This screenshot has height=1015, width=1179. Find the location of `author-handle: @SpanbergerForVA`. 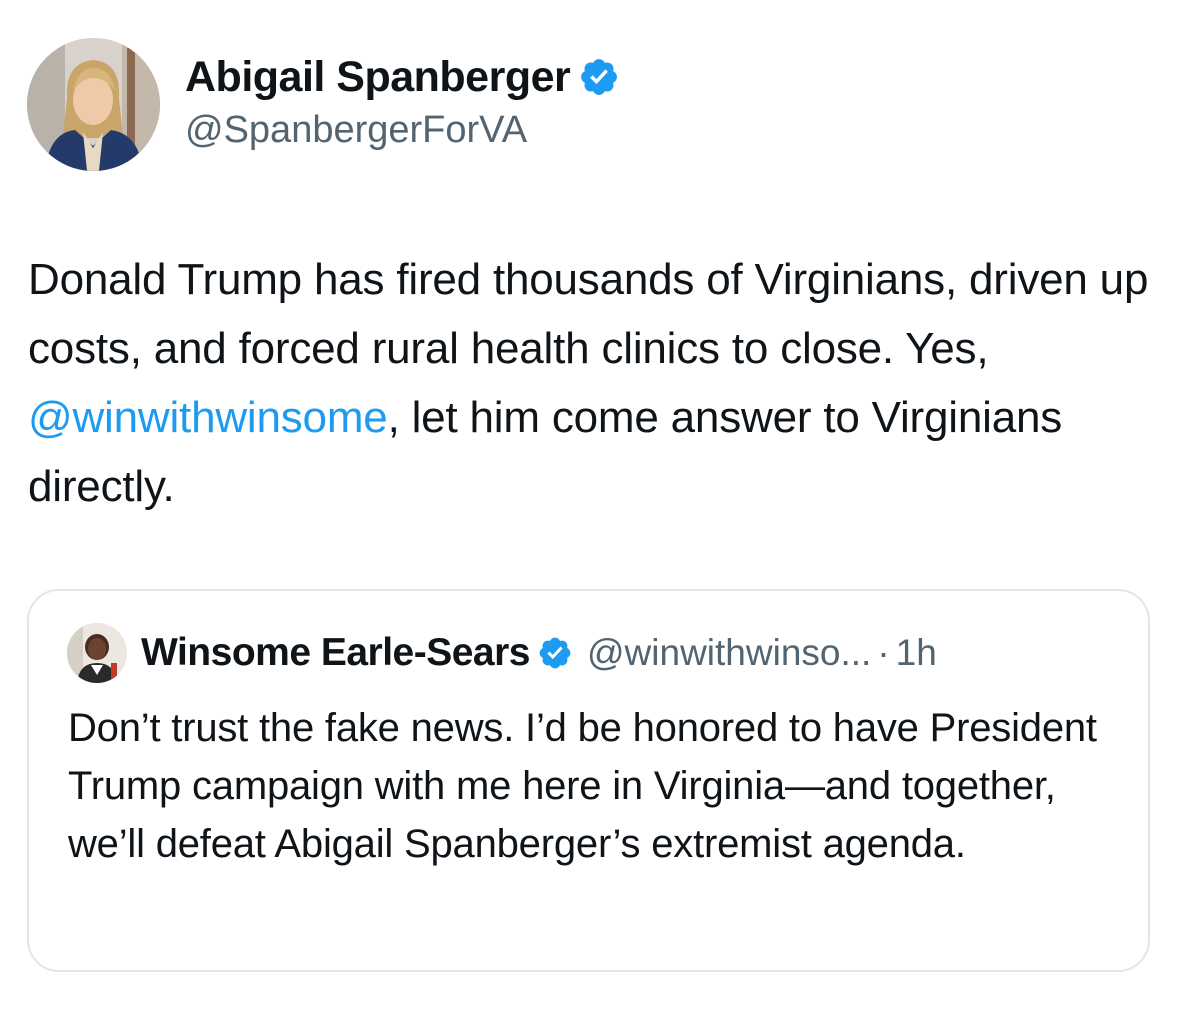

author-handle: @SpanbergerForVA is located at coordinates (356, 130).